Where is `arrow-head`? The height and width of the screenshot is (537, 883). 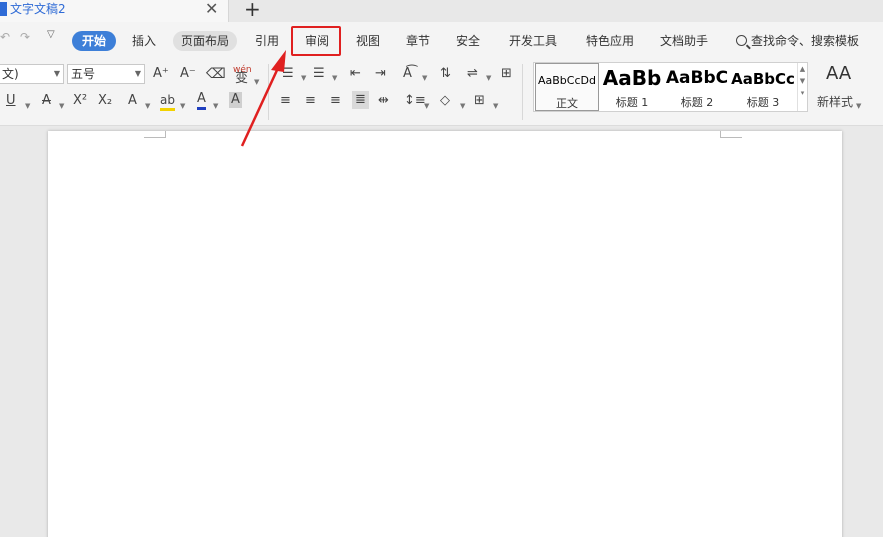 arrow-head is located at coordinates (278, 61).